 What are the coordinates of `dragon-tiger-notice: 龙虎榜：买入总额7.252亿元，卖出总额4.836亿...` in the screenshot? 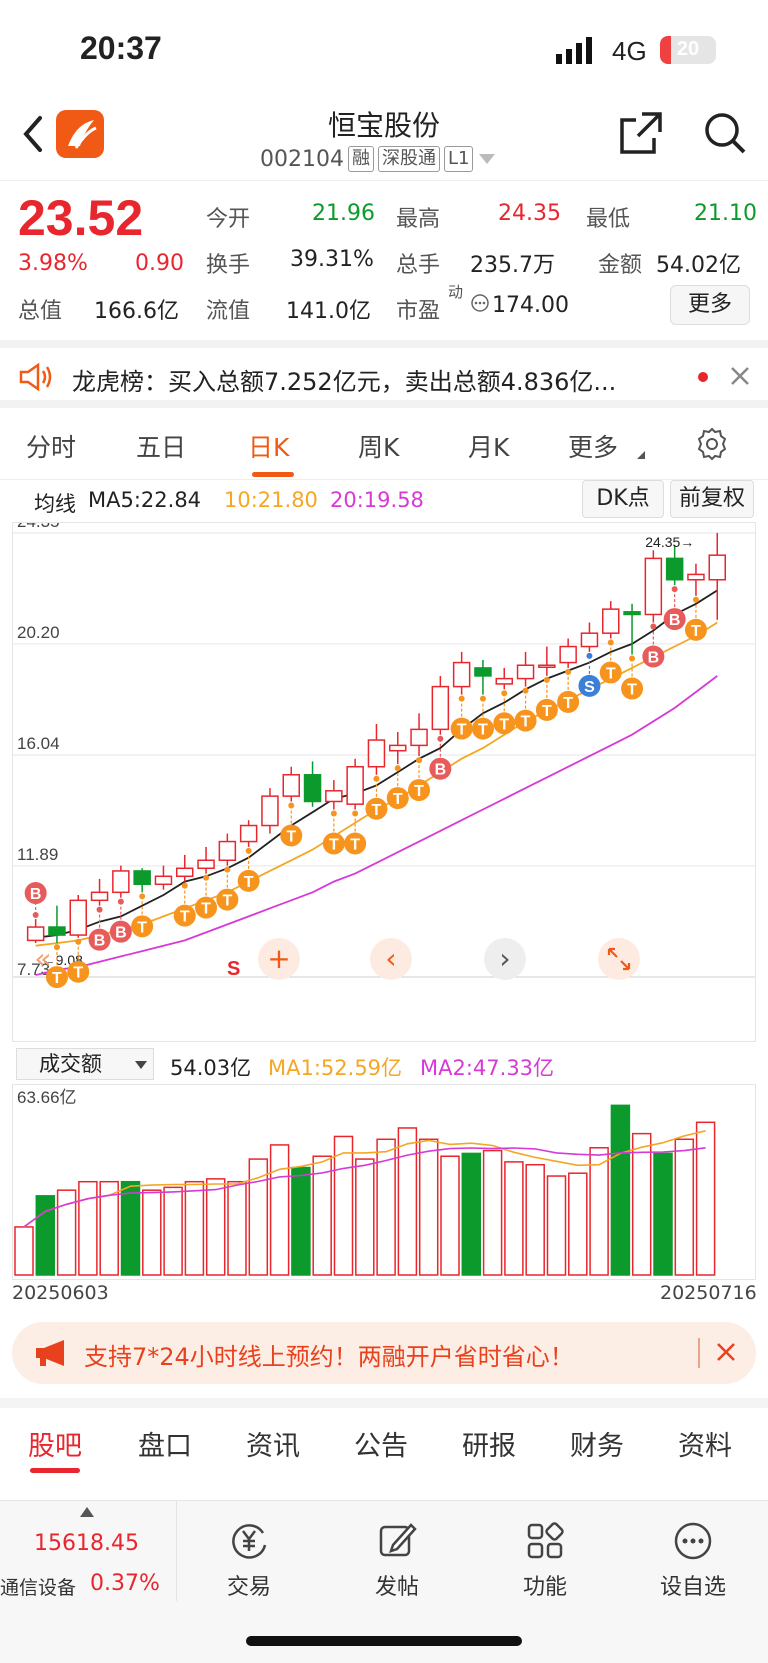 It's located at (384, 374).